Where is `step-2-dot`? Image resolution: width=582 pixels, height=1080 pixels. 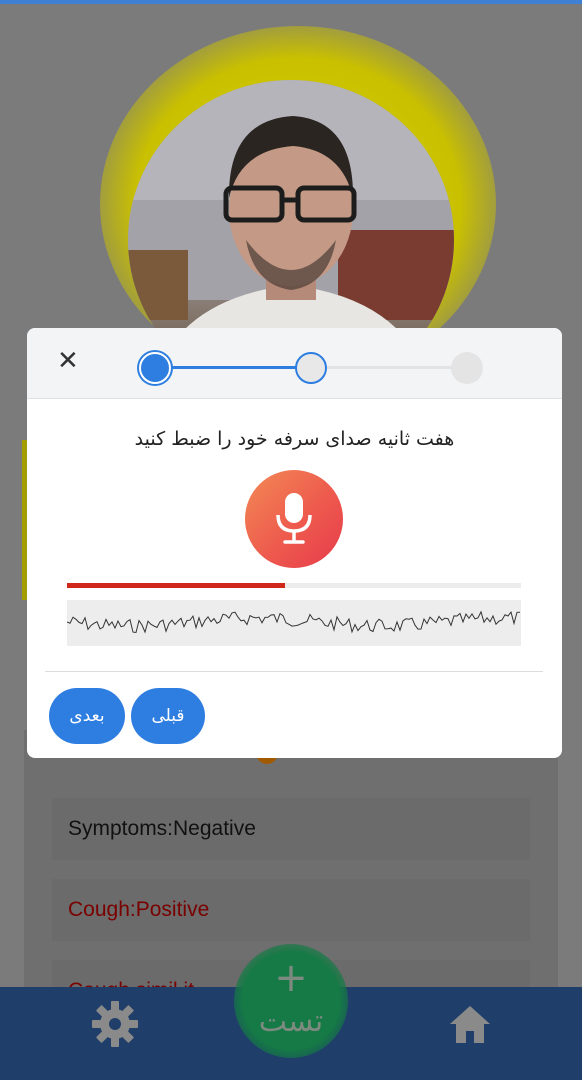 step-2-dot is located at coordinates (311, 368).